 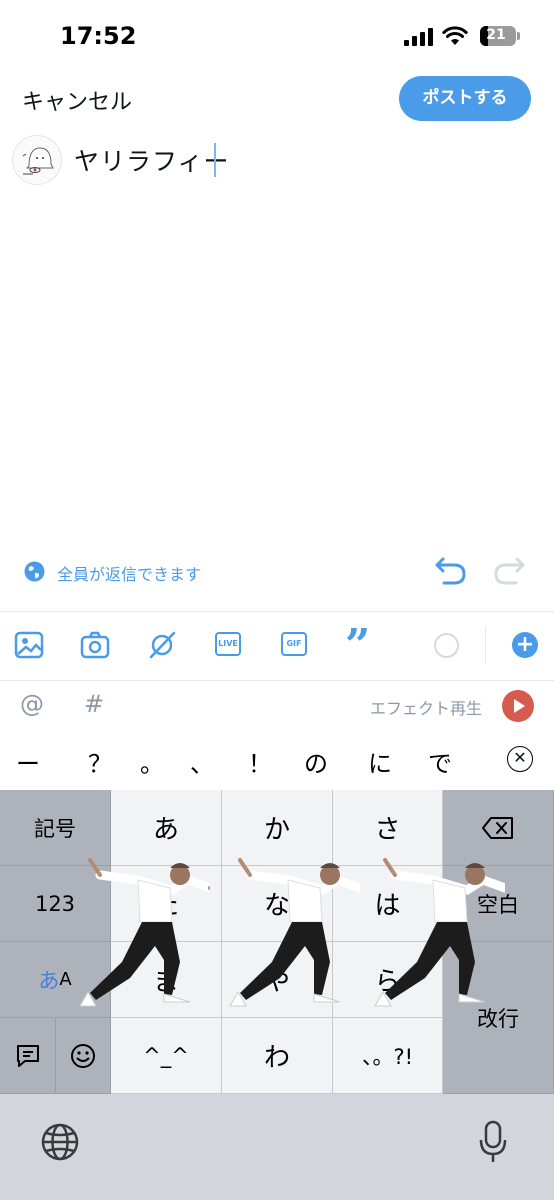 What do you see at coordinates (357, 646) in the screenshot?
I see `quote-icon: ”` at bounding box center [357, 646].